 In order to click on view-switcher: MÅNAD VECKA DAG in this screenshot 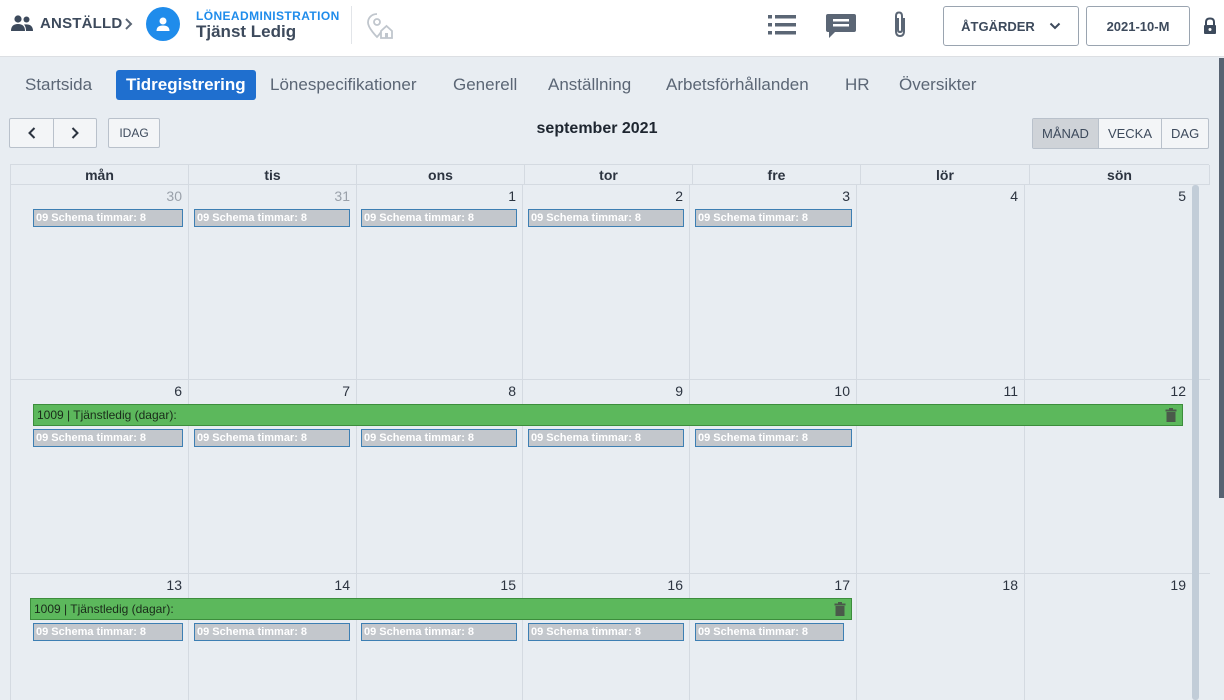, I will do `click(1121, 133)`.